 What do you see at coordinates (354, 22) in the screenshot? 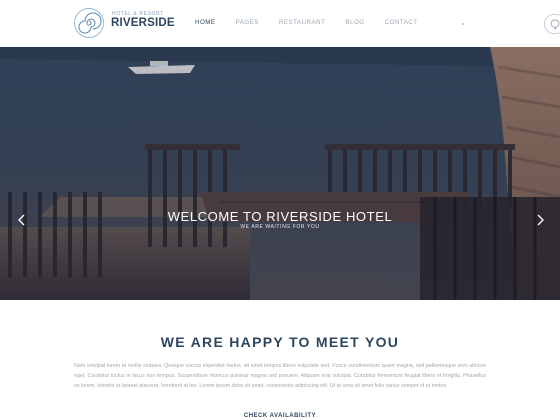
I see `nav-blog: BLOG` at bounding box center [354, 22].